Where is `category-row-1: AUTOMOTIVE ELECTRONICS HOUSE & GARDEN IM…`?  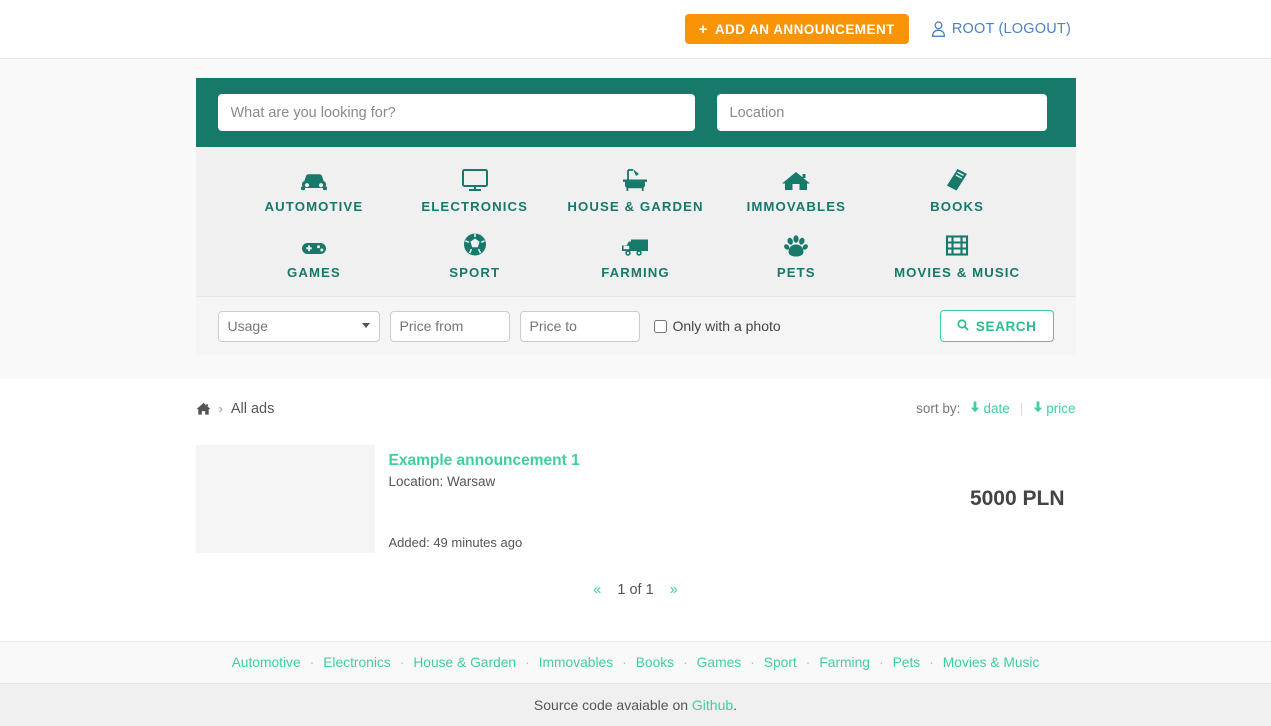 category-row-1: AUTOMOTIVE ELECTRONICS HOUSE & GARDEN IM… is located at coordinates (636, 189).